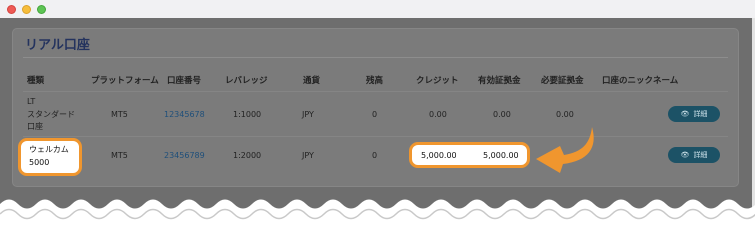  I want to click on panel-divider, so click(375, 57).